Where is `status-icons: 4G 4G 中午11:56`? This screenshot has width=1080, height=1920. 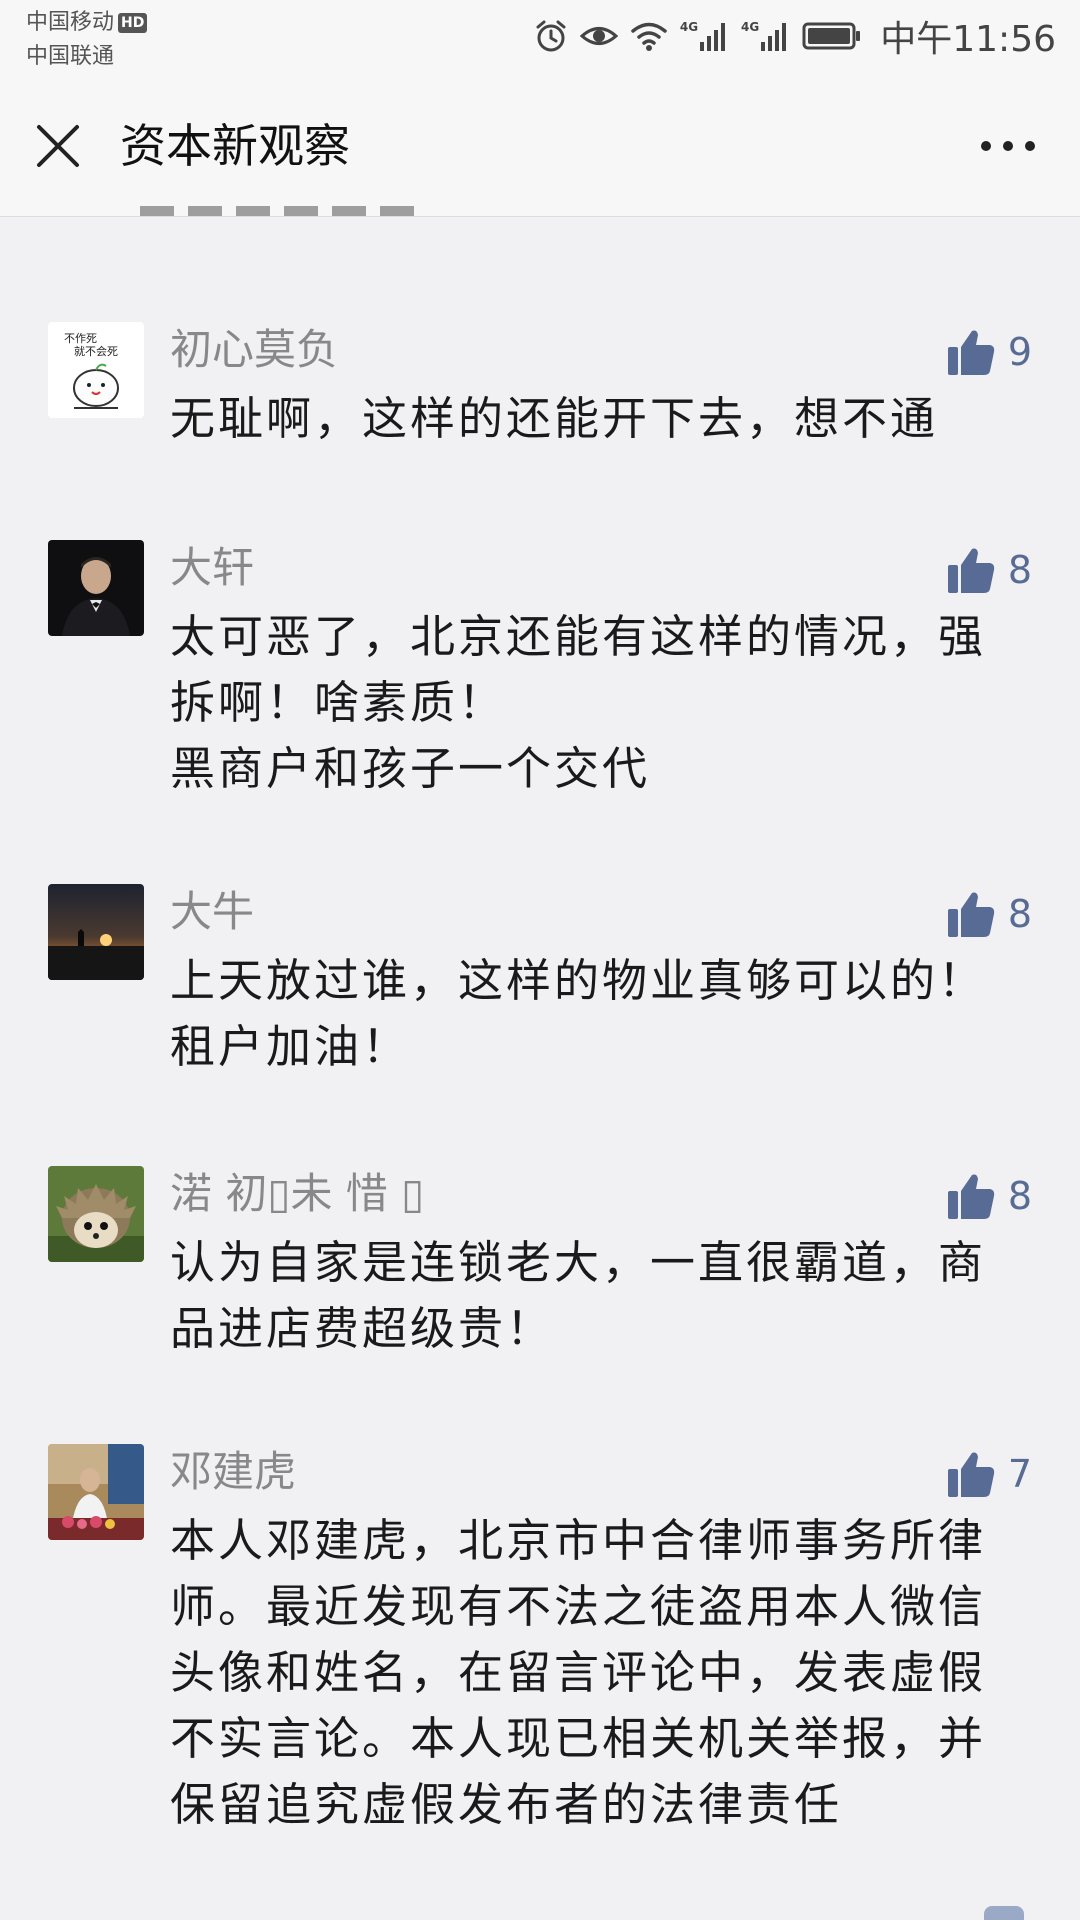
status-icons: 4G 4G 中午11:56 is located at coordinates (795, 37).